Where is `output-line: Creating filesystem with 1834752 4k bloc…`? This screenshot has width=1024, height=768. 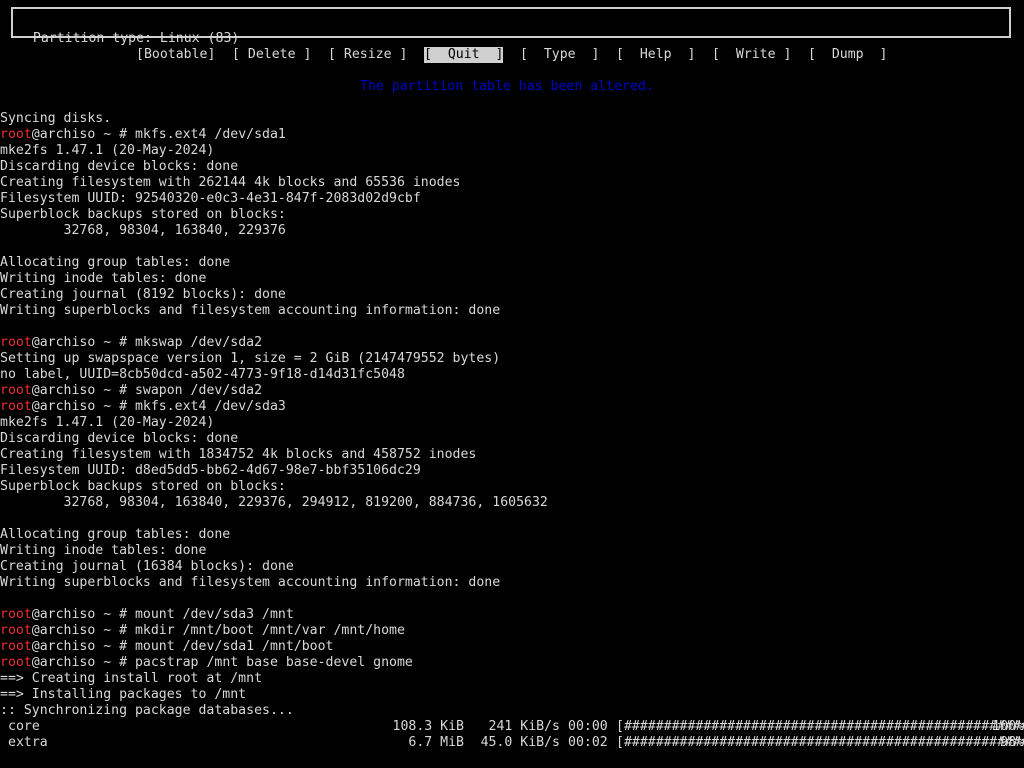 output-line: Creating filesystem with 1834752 4k bloc… is located at coordinates (238, 454).